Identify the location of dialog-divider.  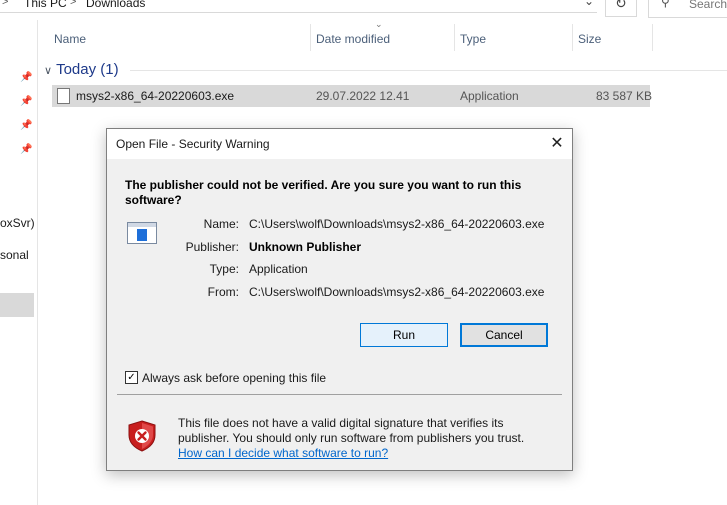
(339, 394).